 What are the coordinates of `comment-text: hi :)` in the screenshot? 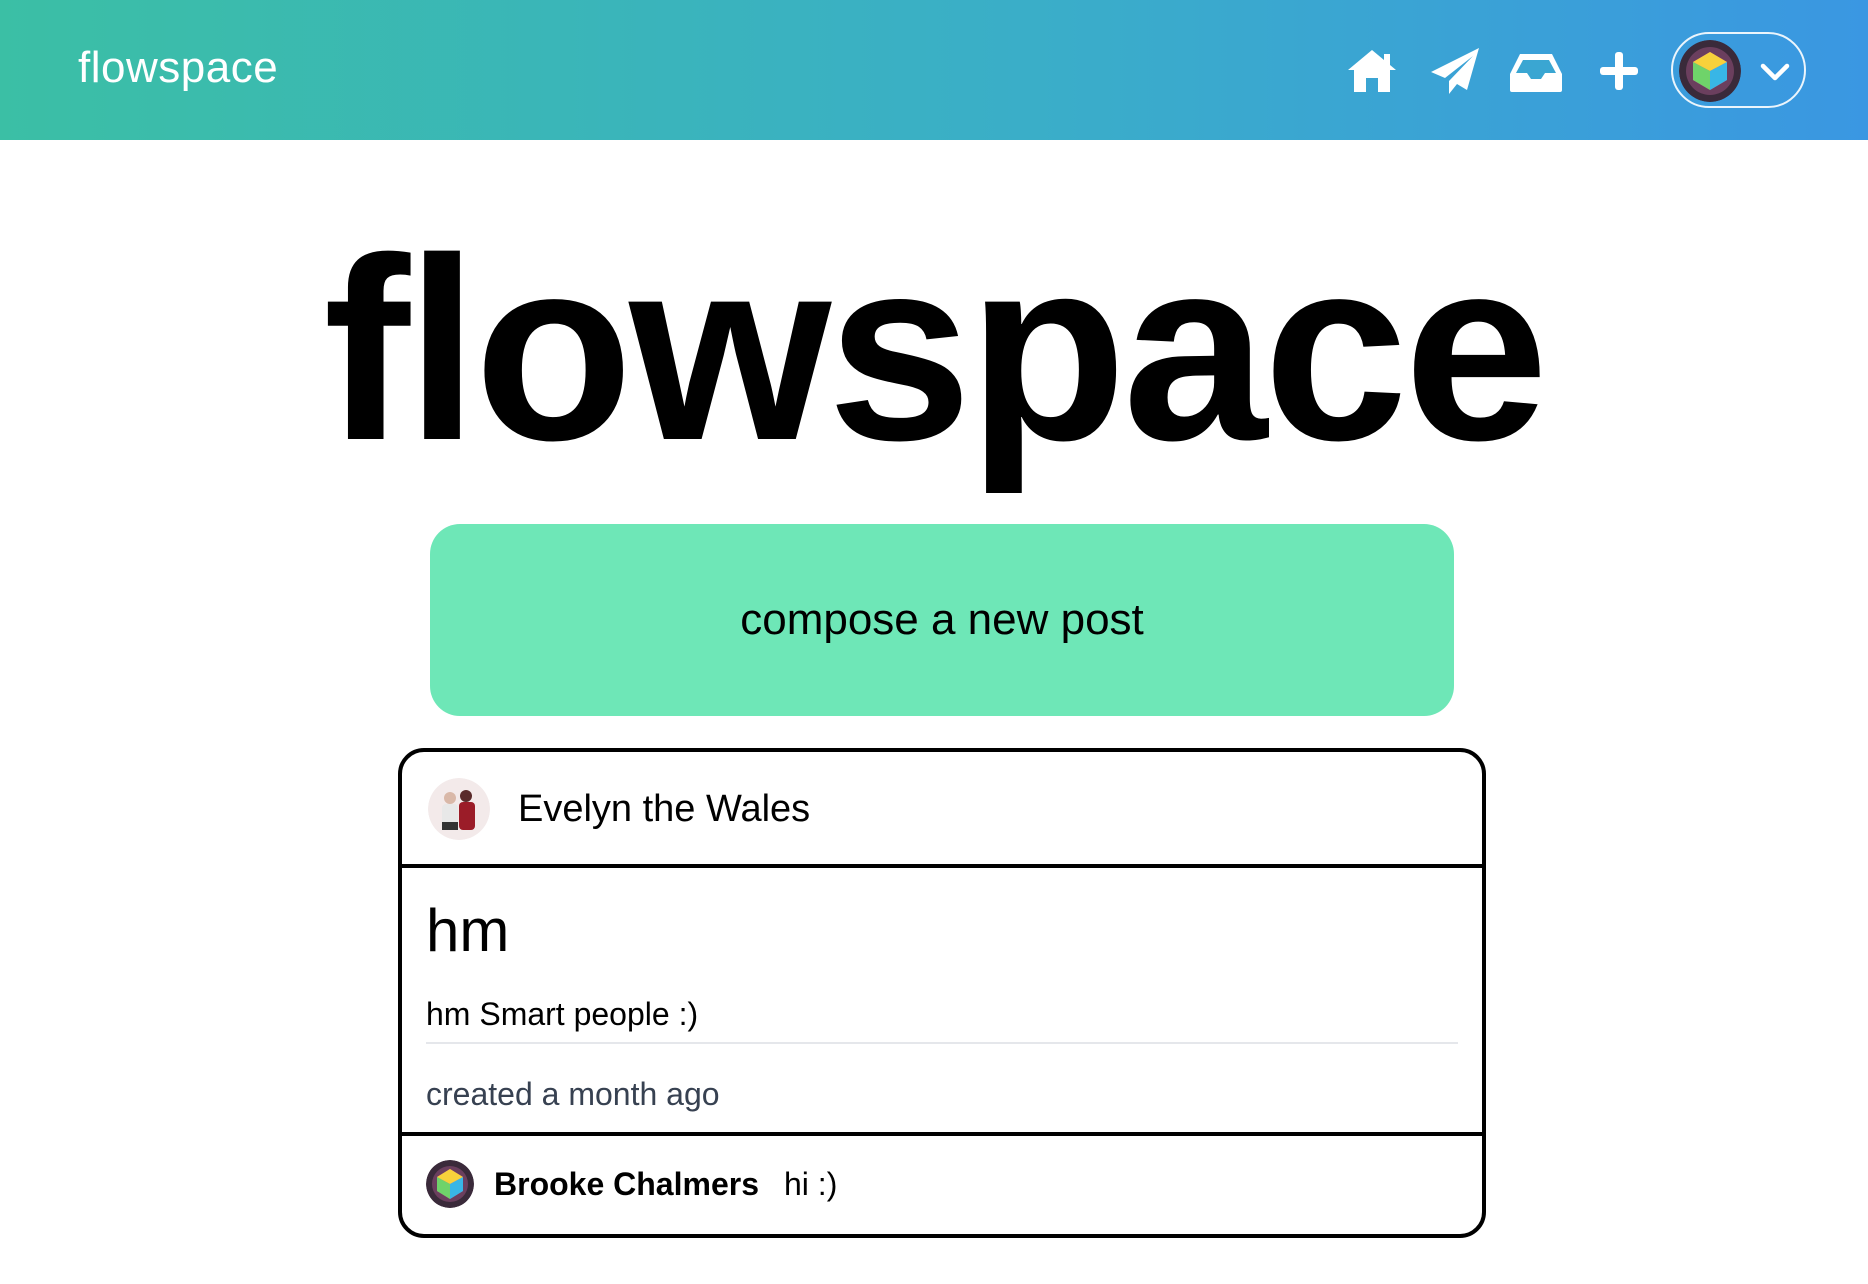 It's located at (811, 1184).